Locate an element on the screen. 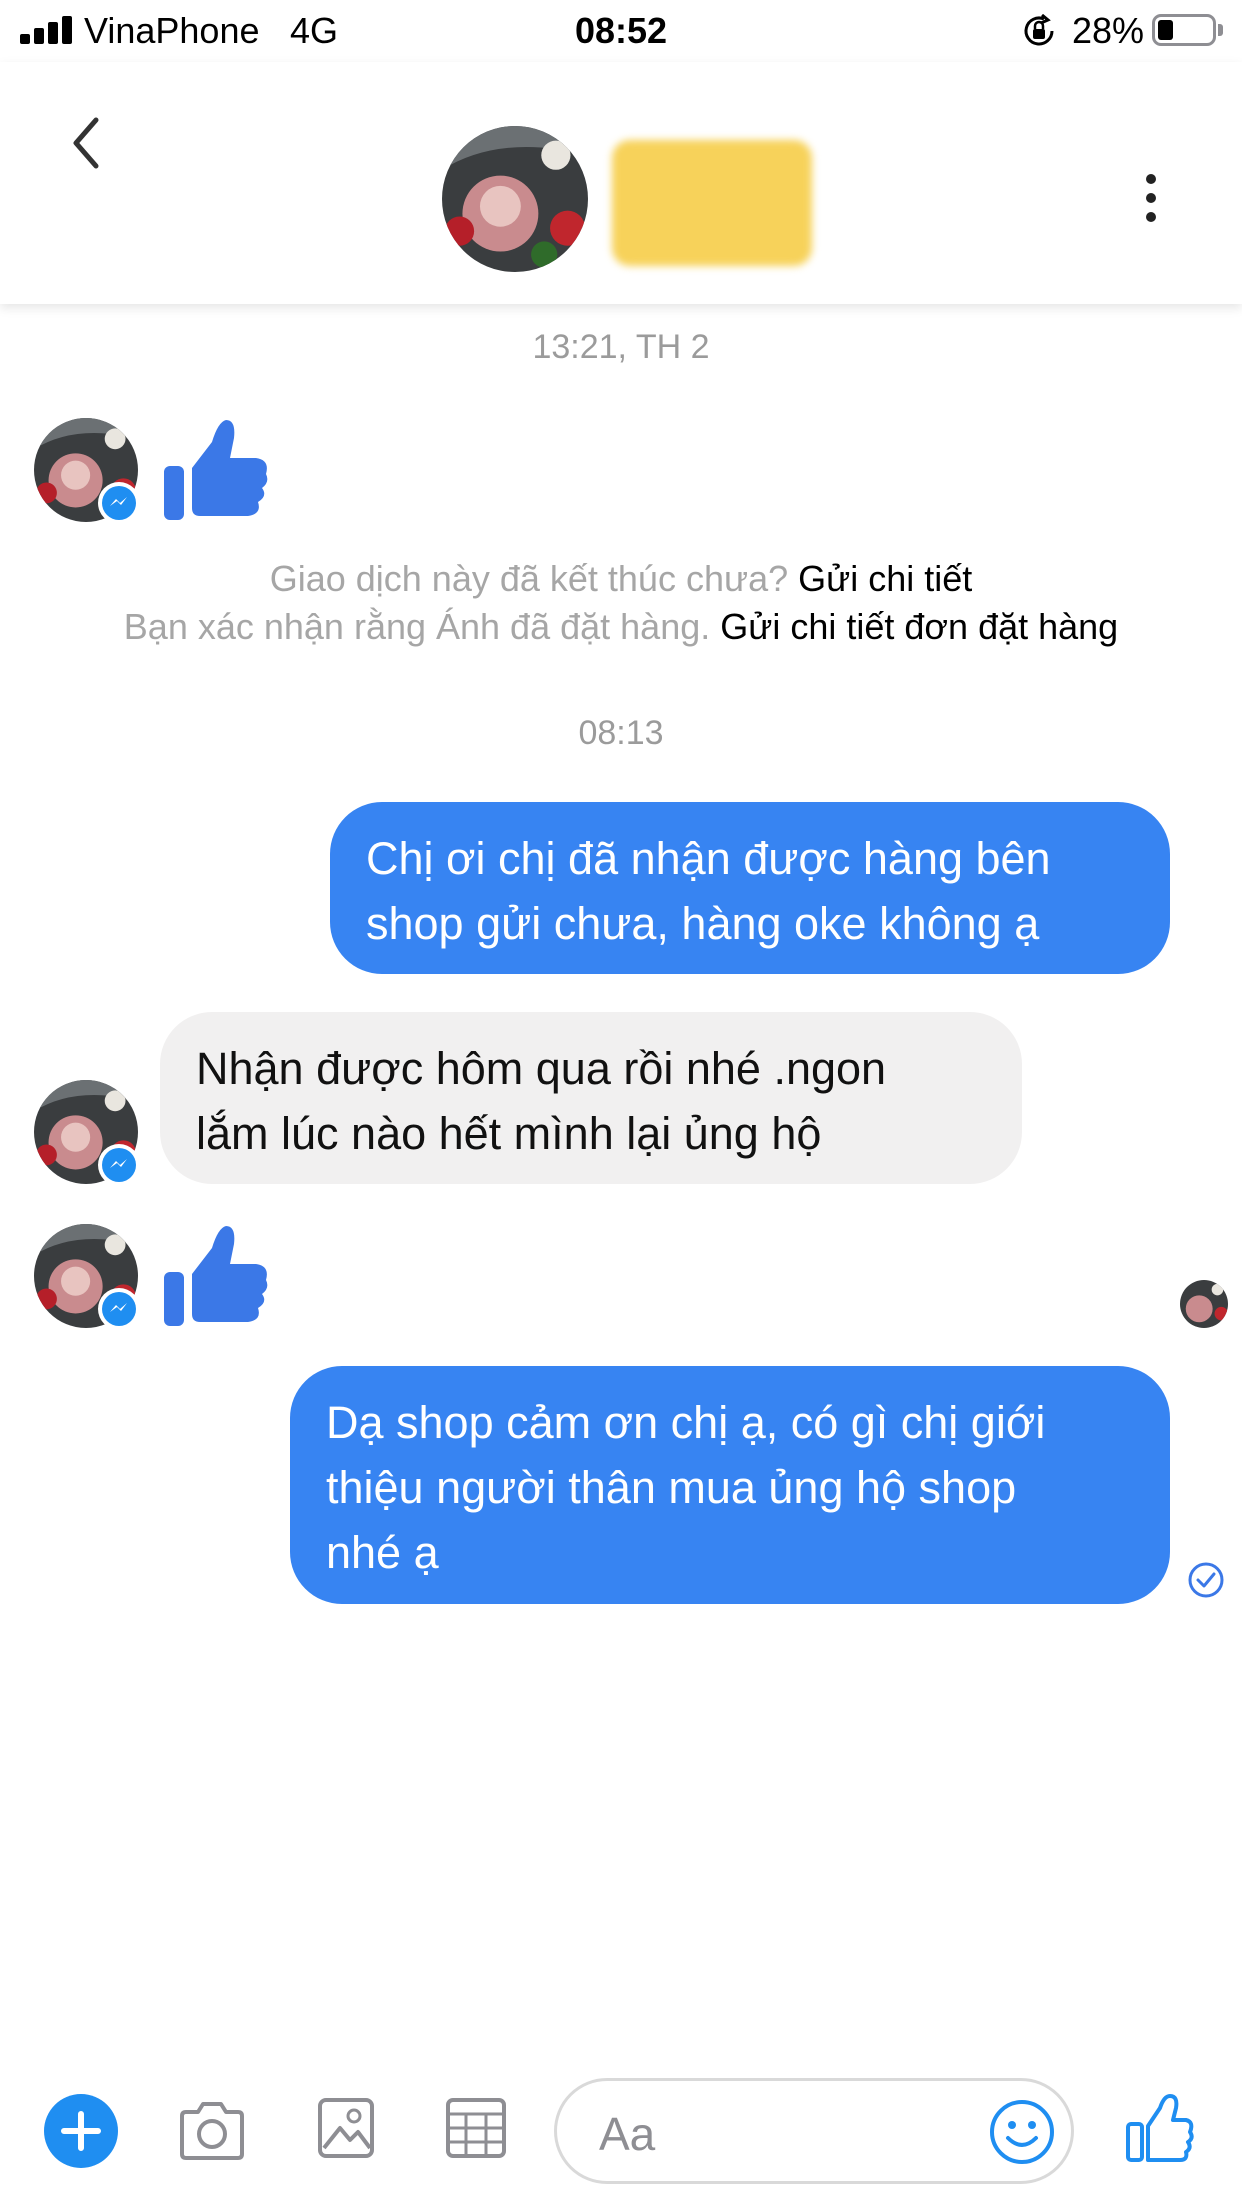 The height and width of the screenshot is (2208, 1242). avatar-image is located at coordinates (515, 199).